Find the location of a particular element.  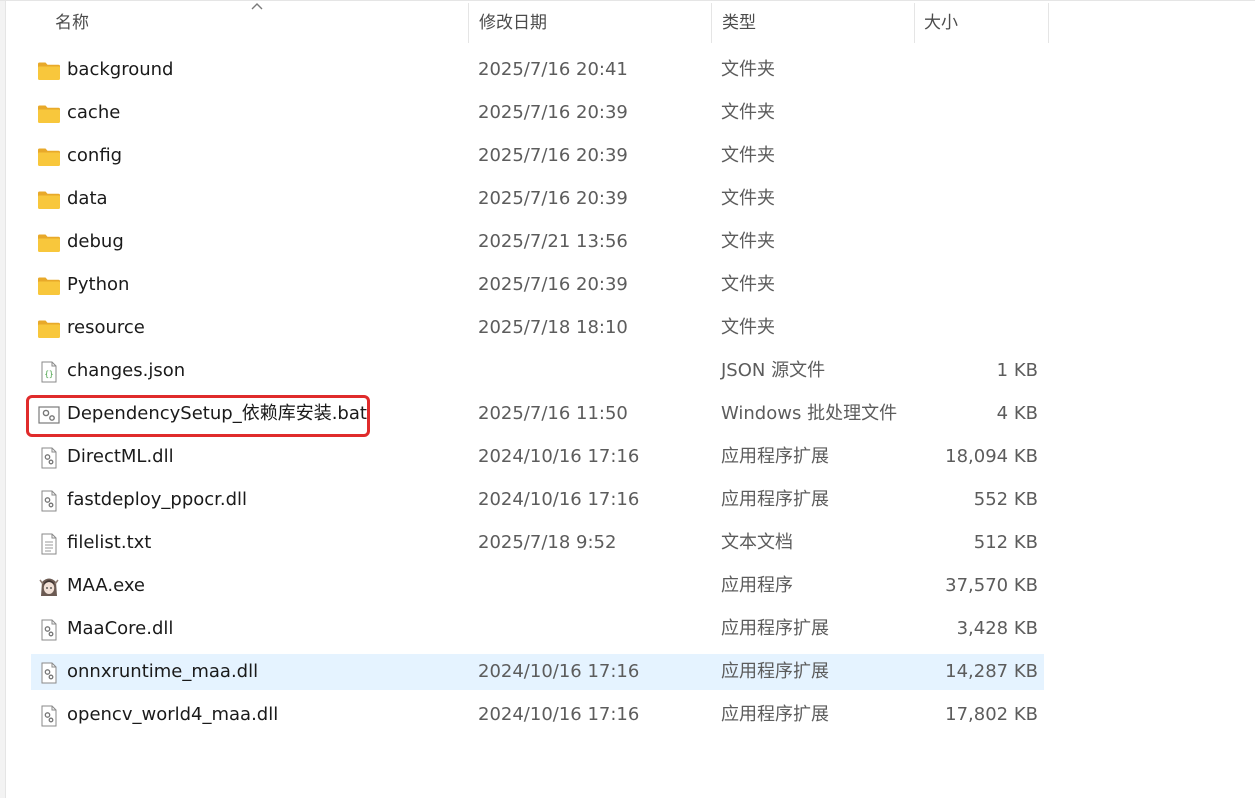

file-modified-date: 2025/7/16 11:50 is located at coordinates (553, 413).